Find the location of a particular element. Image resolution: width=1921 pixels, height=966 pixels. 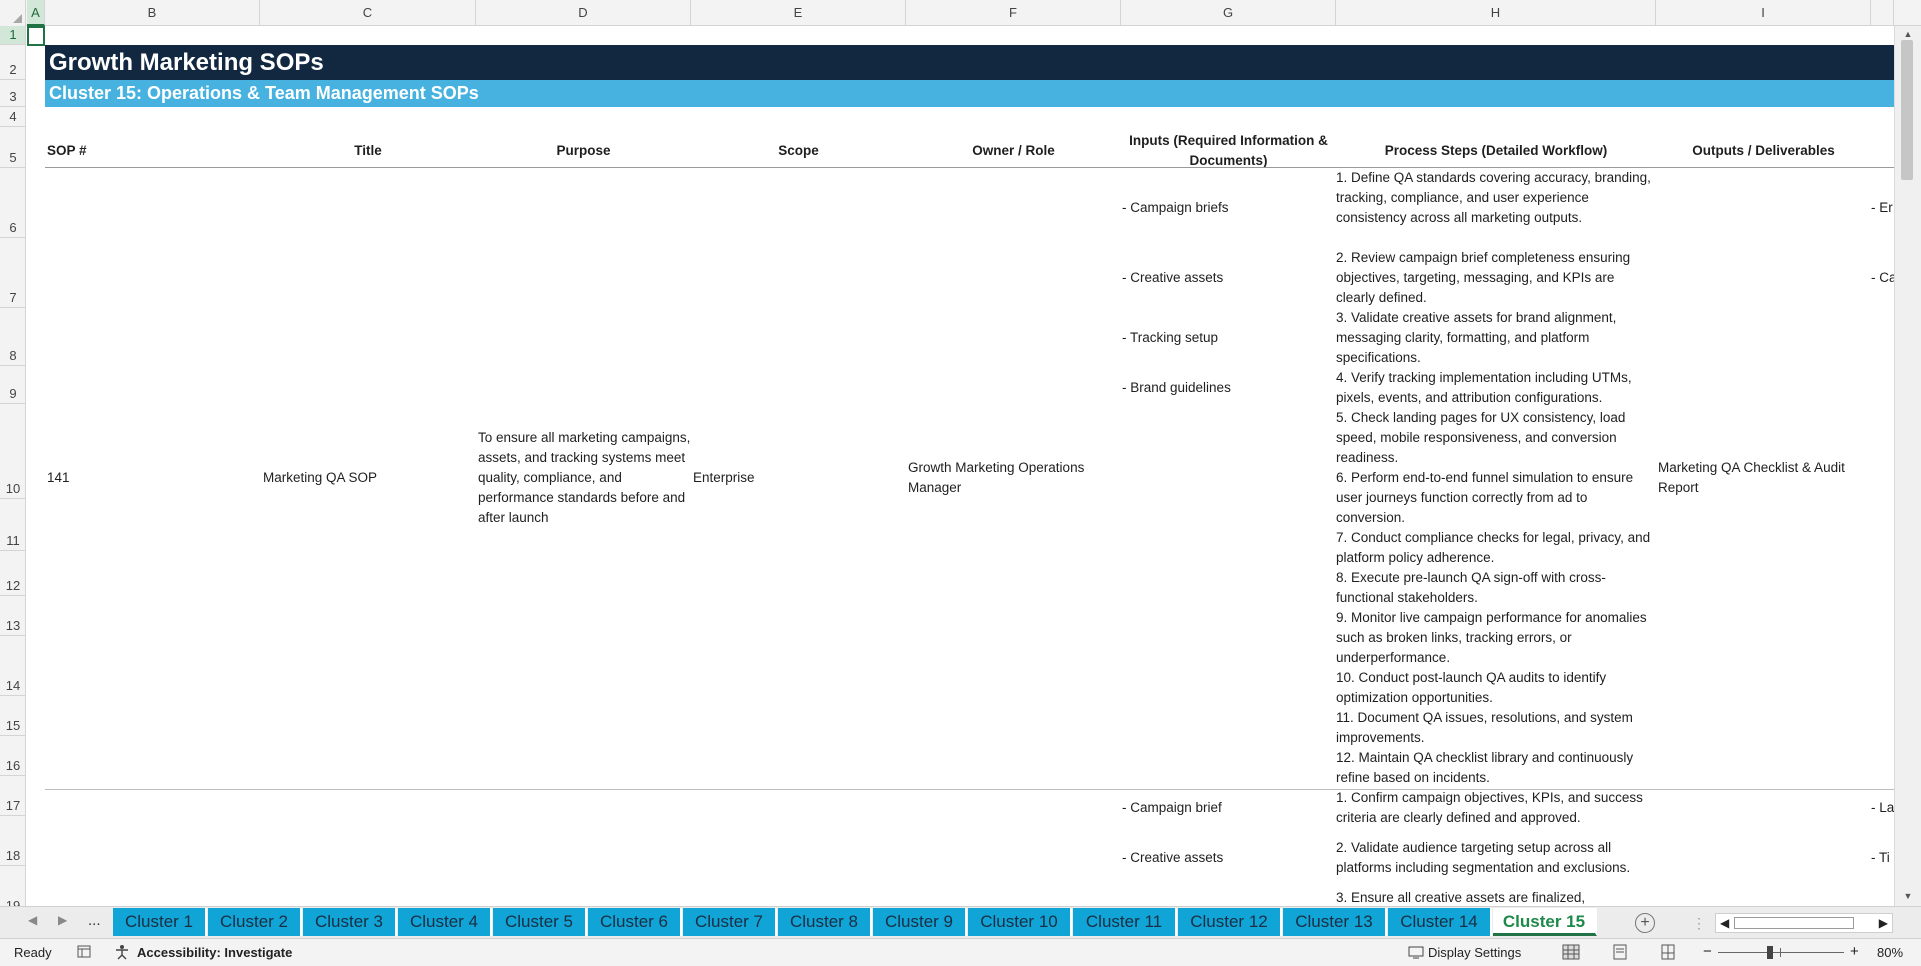

next-sheet-icon: ▶ is located at coordinates (62, 920).